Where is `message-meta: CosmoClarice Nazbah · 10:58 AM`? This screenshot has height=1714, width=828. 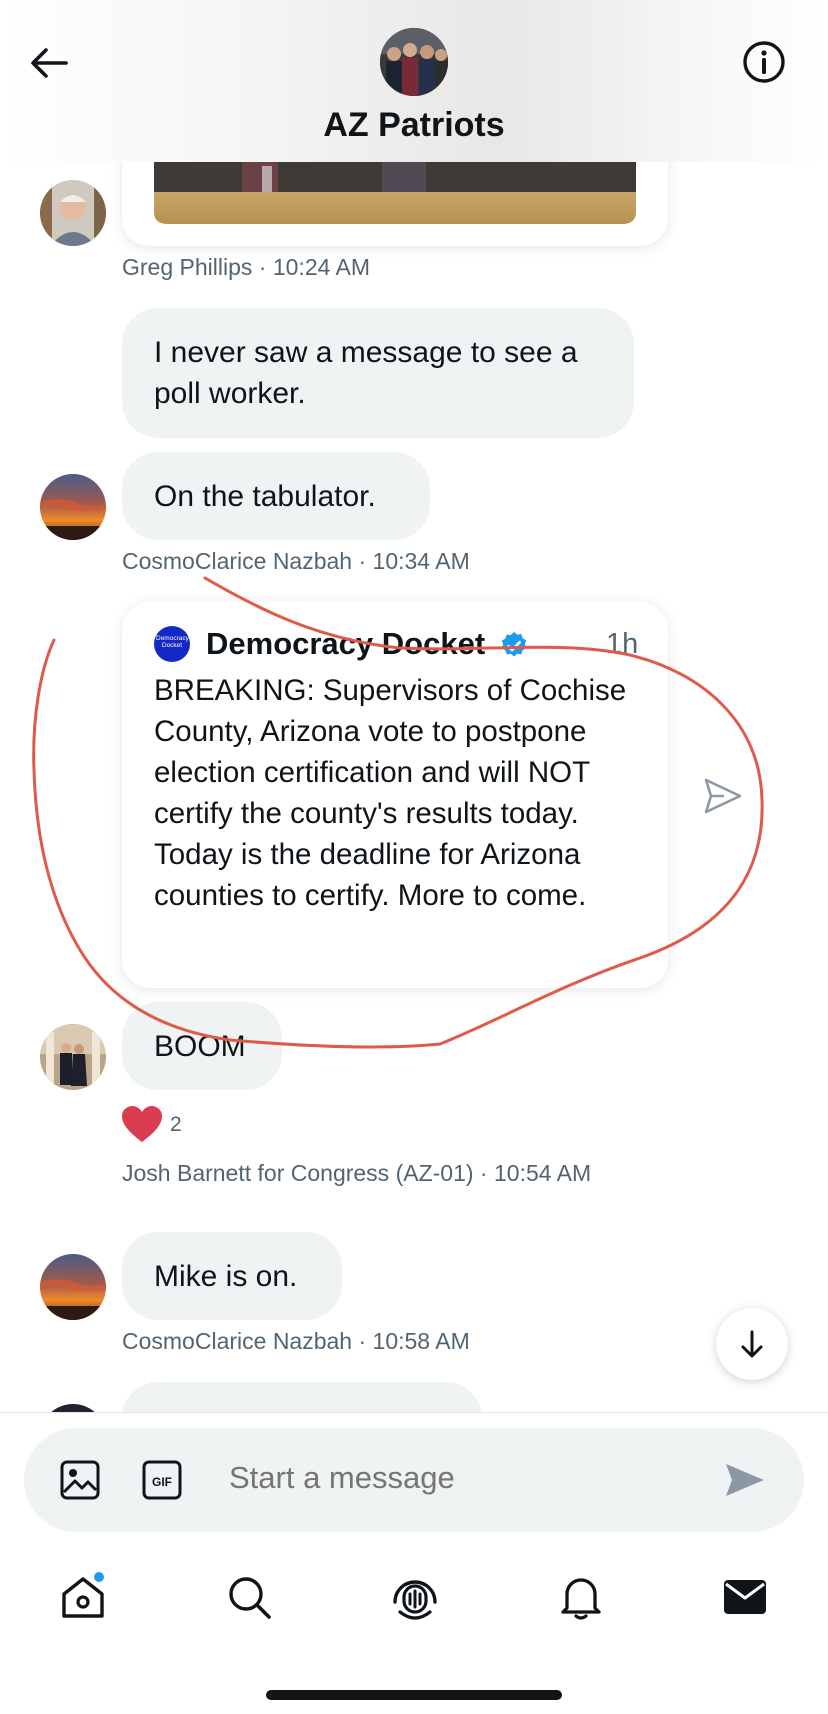
message-meta: CosmoClarice Nazbah · 10:58 AM is located at coordinates (296, 1341).